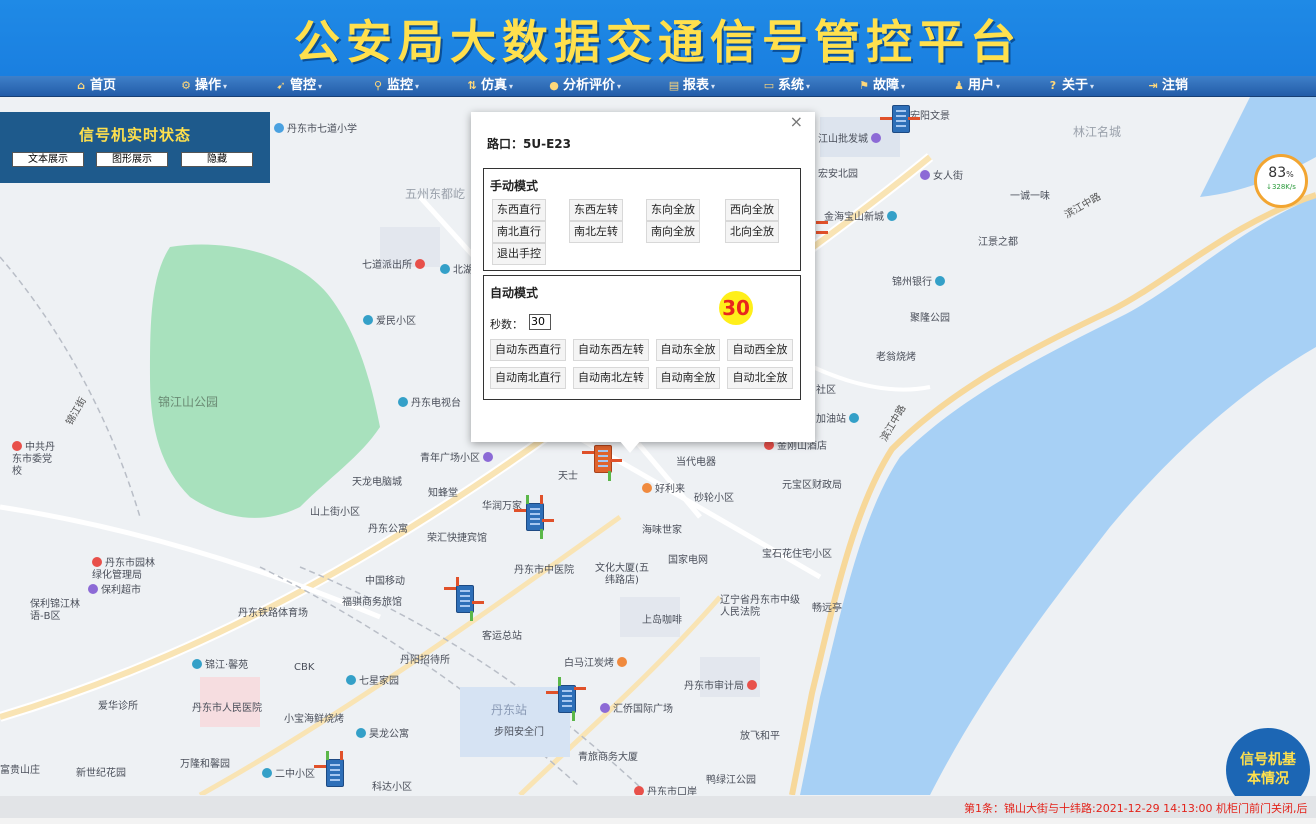 This screenshot has height=824, width=1316. What do you see at coordinates (519, 254) in the screenshot?
I see `exit-manual-button: 退出手控` at bounding box center [519, 254].